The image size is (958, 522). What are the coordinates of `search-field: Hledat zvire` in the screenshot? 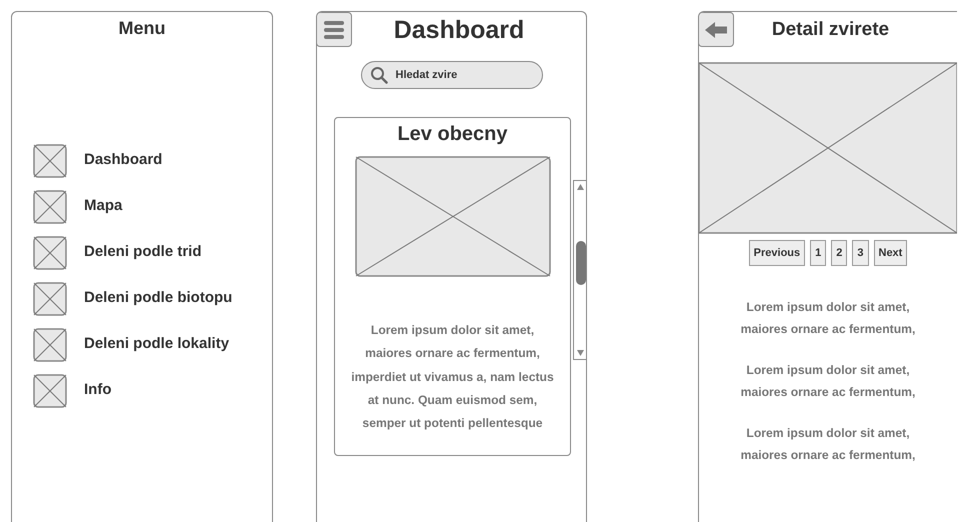 It's located at (451, 75).